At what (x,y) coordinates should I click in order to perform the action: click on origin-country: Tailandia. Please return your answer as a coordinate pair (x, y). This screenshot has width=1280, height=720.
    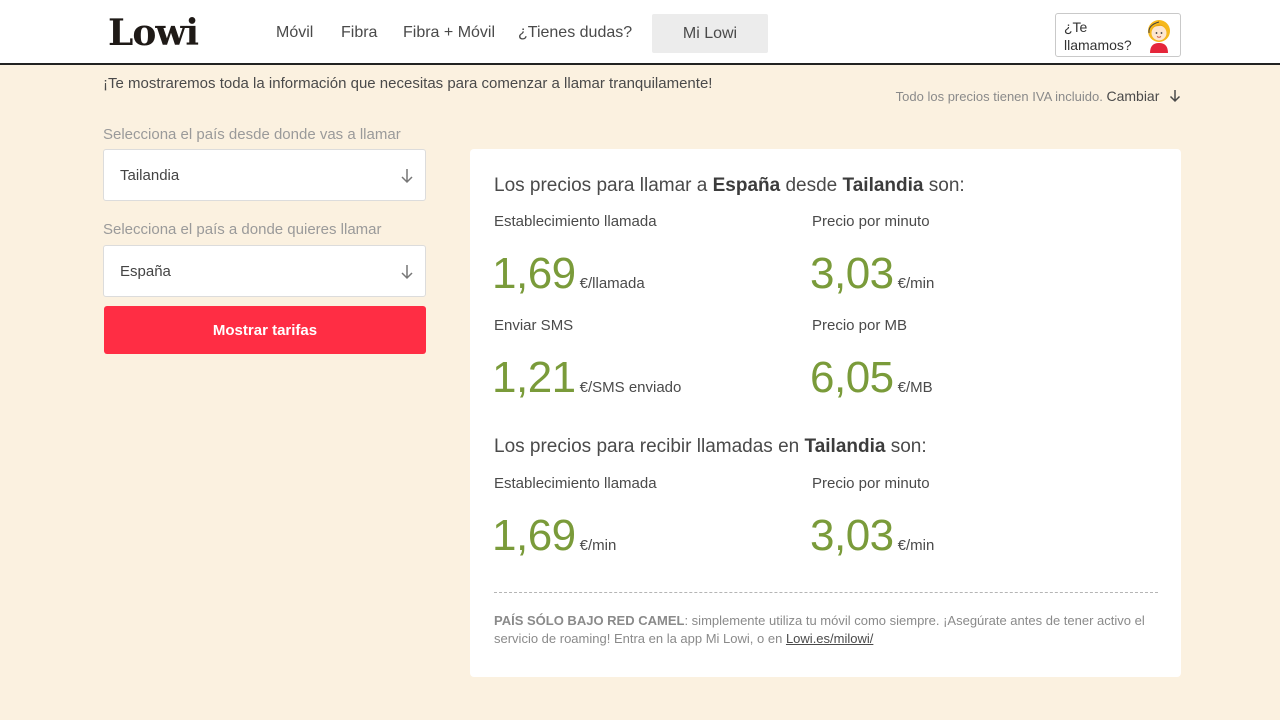
    Looking at the image, I should click on (883, 185).